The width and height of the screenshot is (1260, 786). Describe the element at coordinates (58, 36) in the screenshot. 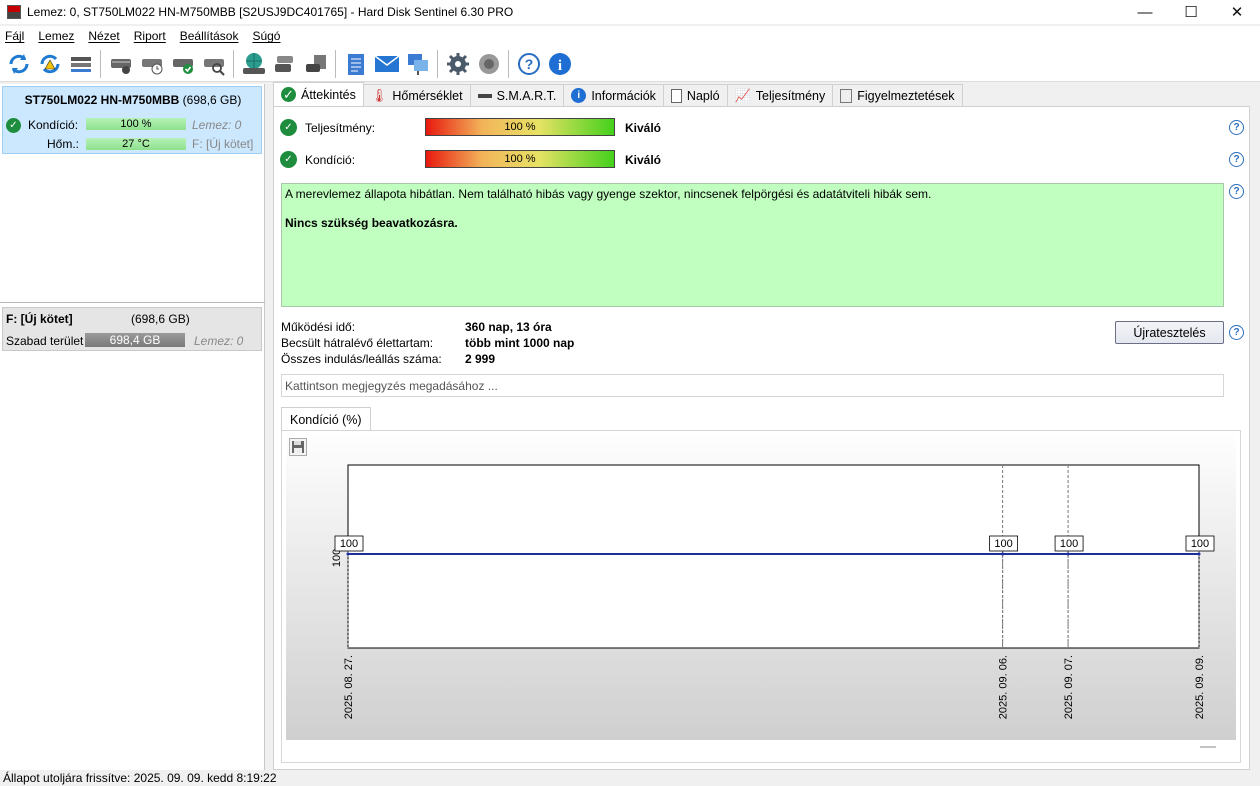

I see `menu-disk: Lemez` at that location.